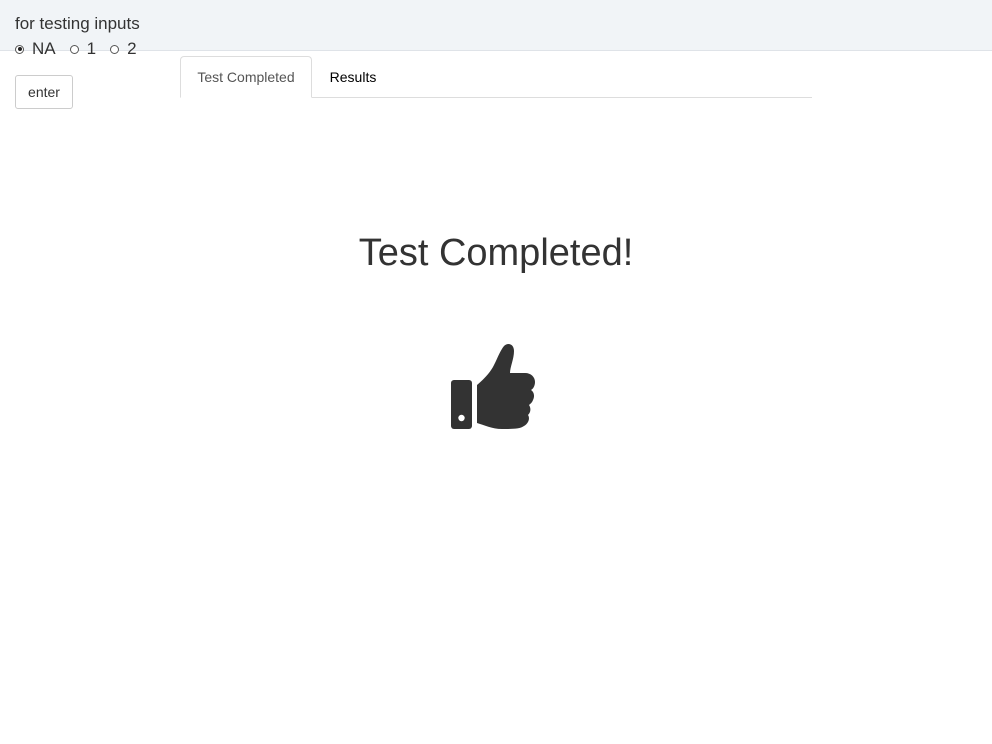  I want to click on tab-results: Results, so click(353, 77).